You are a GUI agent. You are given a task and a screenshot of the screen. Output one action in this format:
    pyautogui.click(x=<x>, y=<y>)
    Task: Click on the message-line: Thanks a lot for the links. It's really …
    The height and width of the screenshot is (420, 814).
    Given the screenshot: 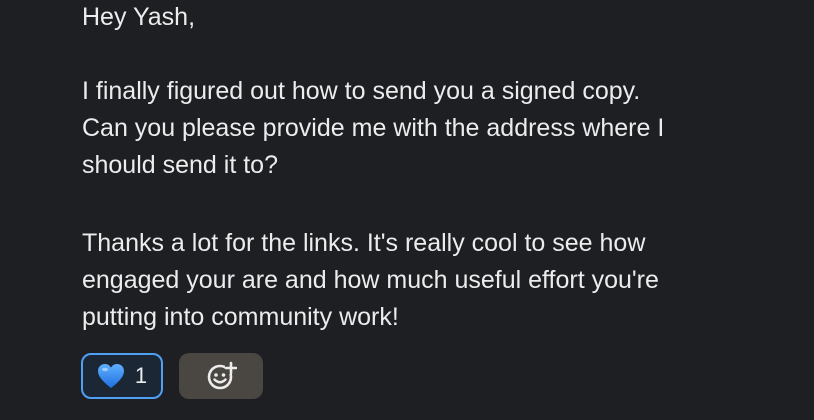 What is the action you would take?
    pyautogui.click(x=364, y=243)
    